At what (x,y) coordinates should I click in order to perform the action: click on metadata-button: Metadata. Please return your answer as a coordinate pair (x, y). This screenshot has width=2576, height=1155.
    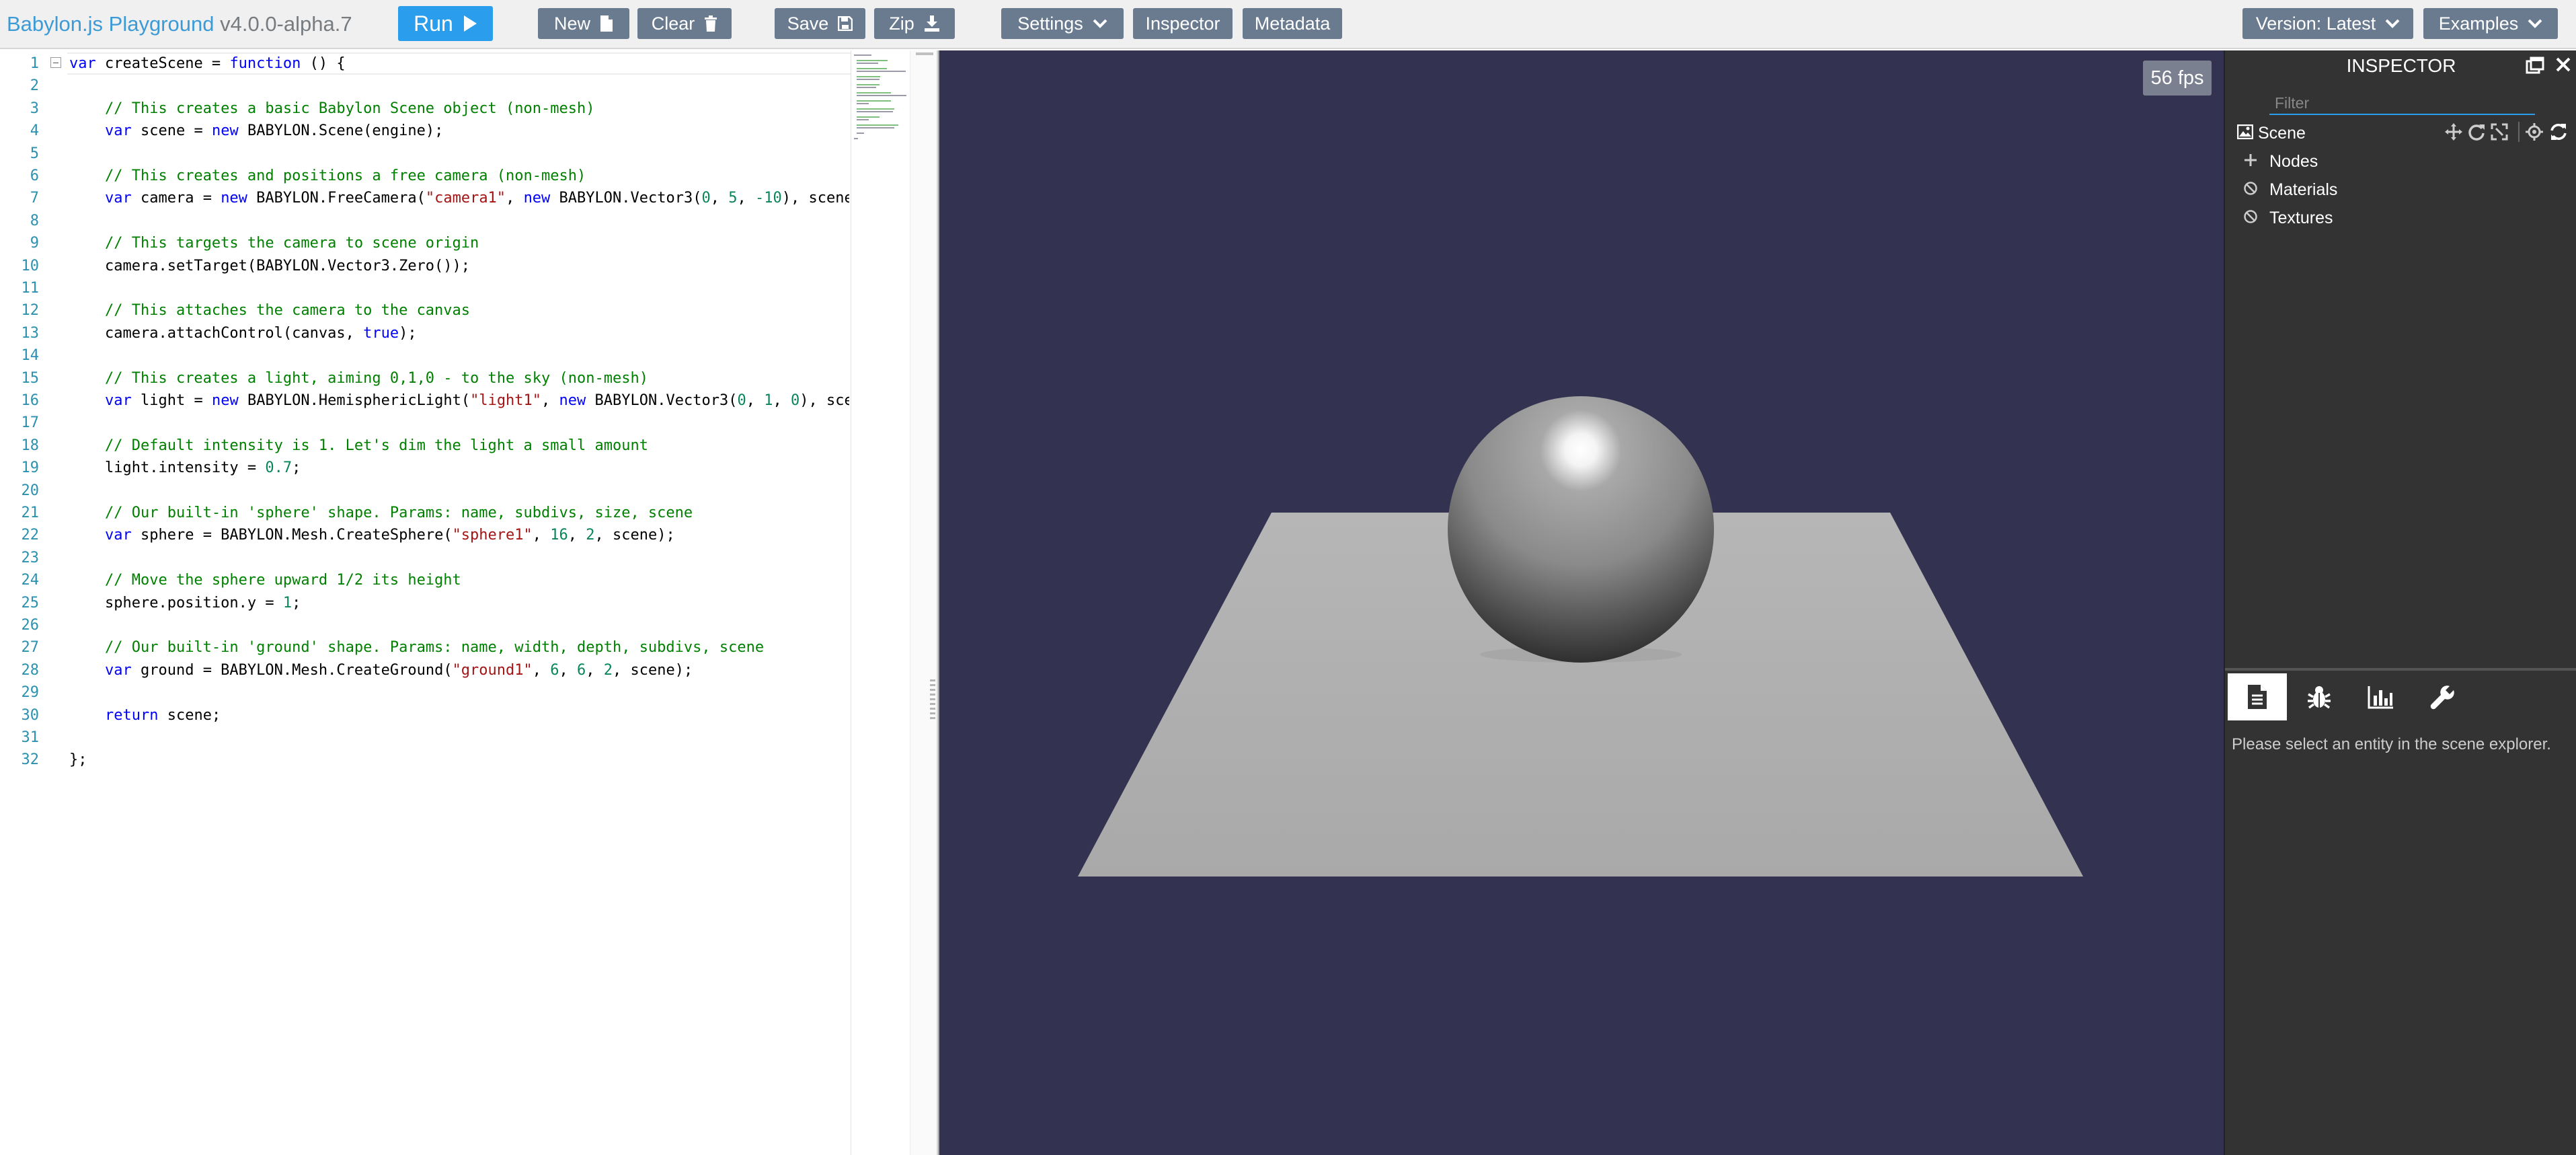
    Looking at the image, I should click on (1293, 24).